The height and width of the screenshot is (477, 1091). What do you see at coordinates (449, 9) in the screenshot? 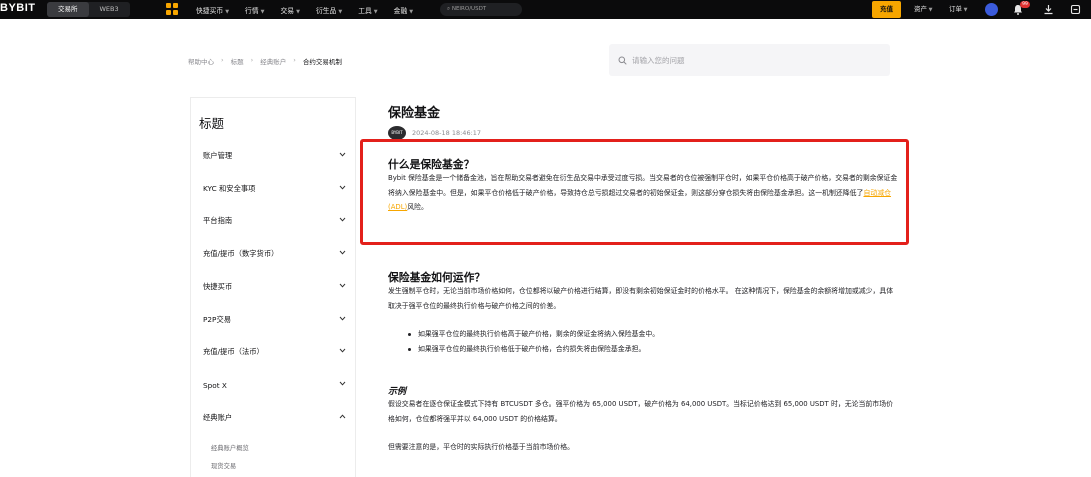
I see `search-icon: ⌕` at bounding box center [449, 9].